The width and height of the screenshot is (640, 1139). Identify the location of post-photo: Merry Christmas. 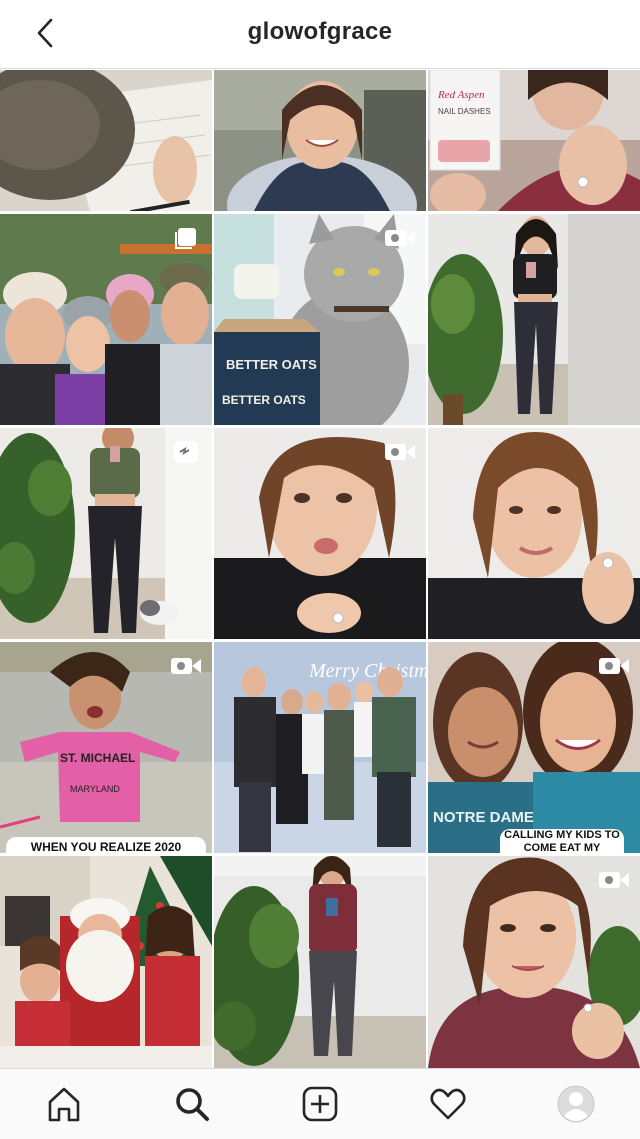
(320, 747).